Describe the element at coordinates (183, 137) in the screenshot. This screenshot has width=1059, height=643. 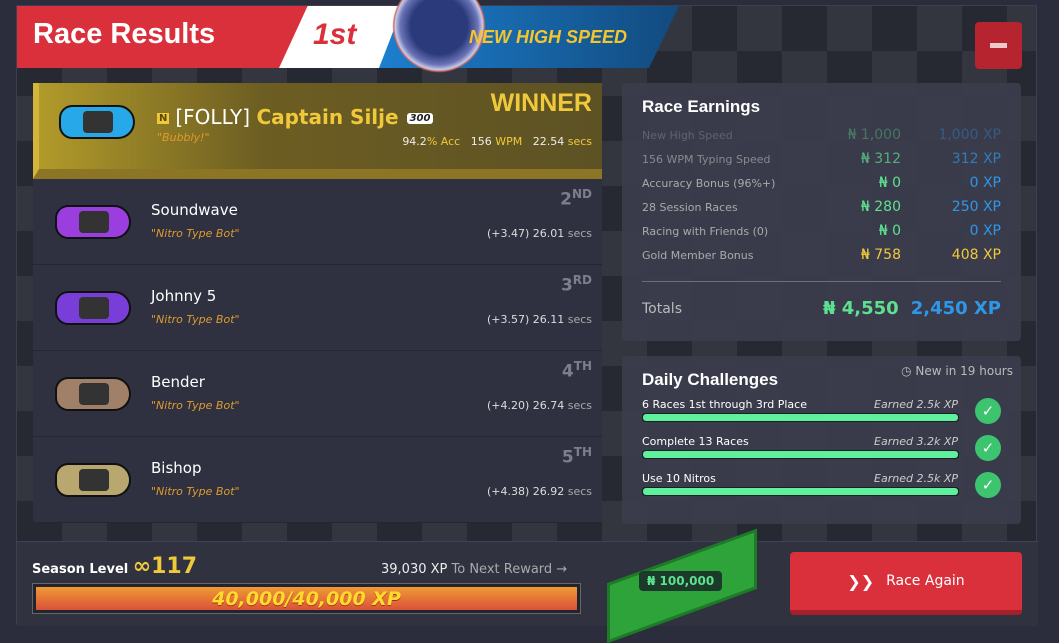
I see `player-quote: "Bubbly!"` at that location.